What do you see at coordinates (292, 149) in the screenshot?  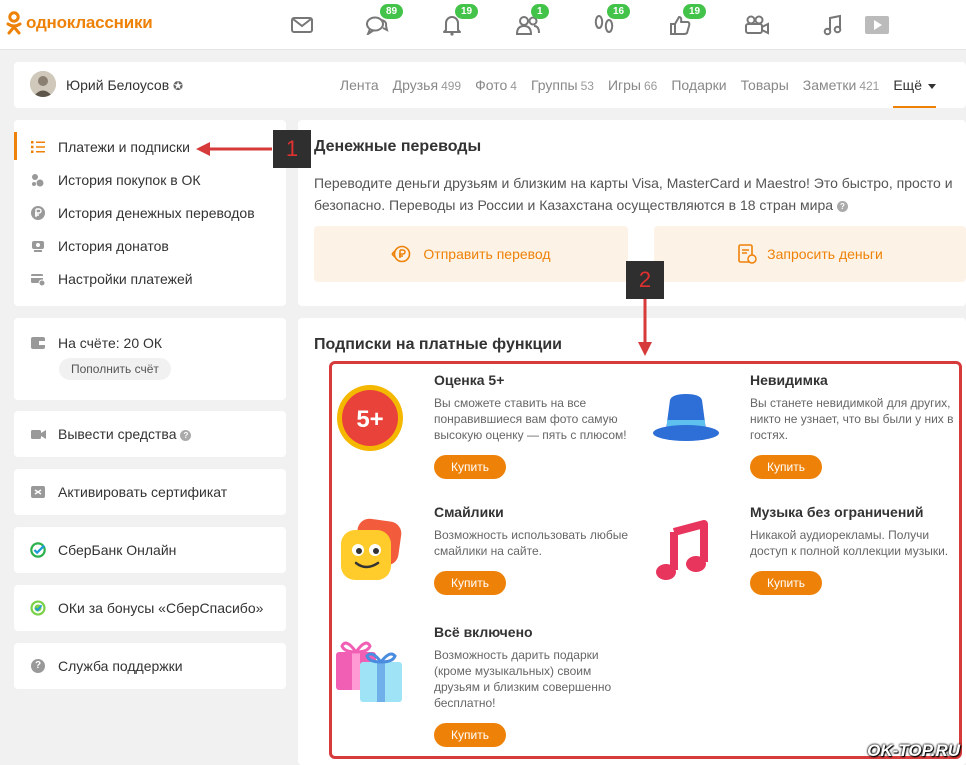 I see `annotation-marker-1: 1` at bounding box center [292, 149].